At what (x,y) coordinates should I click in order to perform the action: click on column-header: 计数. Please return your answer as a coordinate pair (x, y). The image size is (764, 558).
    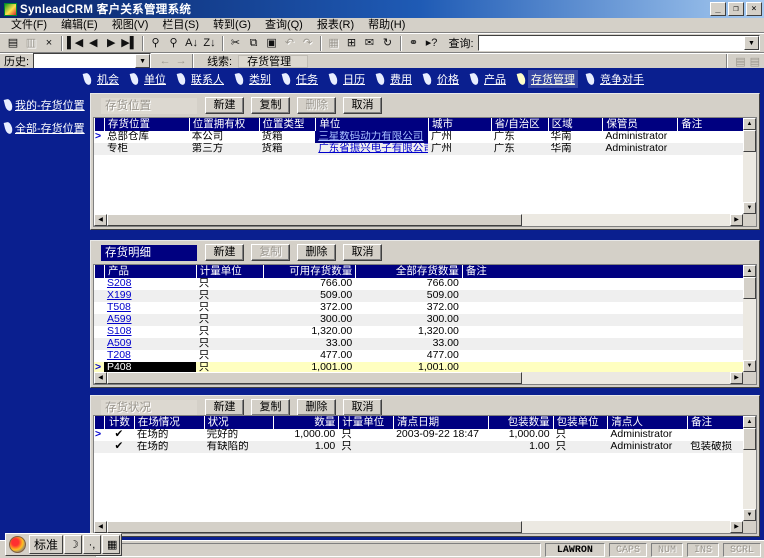
    Looking at the image, I should click on (118, 422).